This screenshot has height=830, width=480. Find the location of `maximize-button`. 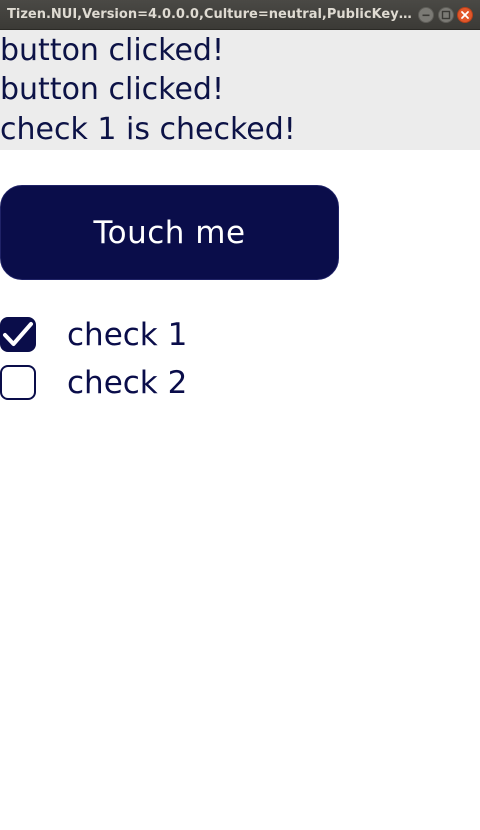

maximize-button is located at coordinates (446, 15).